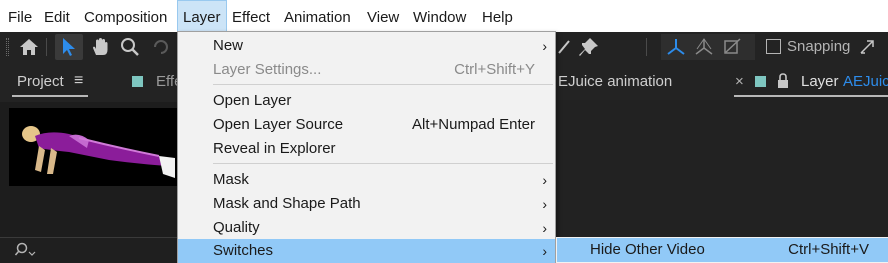  What do you see at coordinates (739, 81) in the screenshot?
I see `close-icon: ×` at bounding box center [739, 81].